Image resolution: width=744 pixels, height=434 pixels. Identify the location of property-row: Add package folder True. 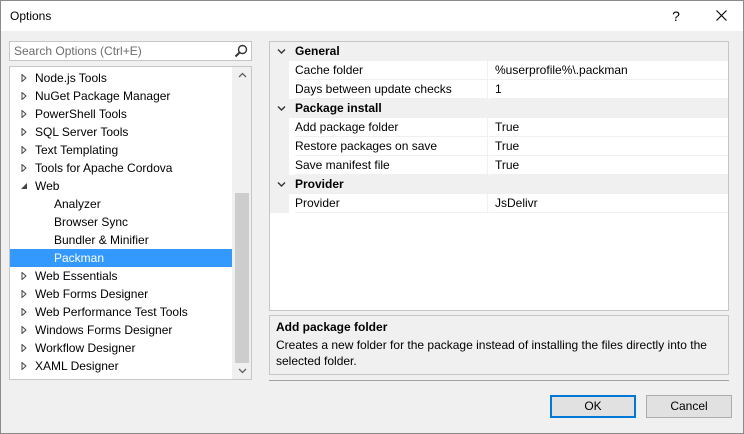
(499, 127).